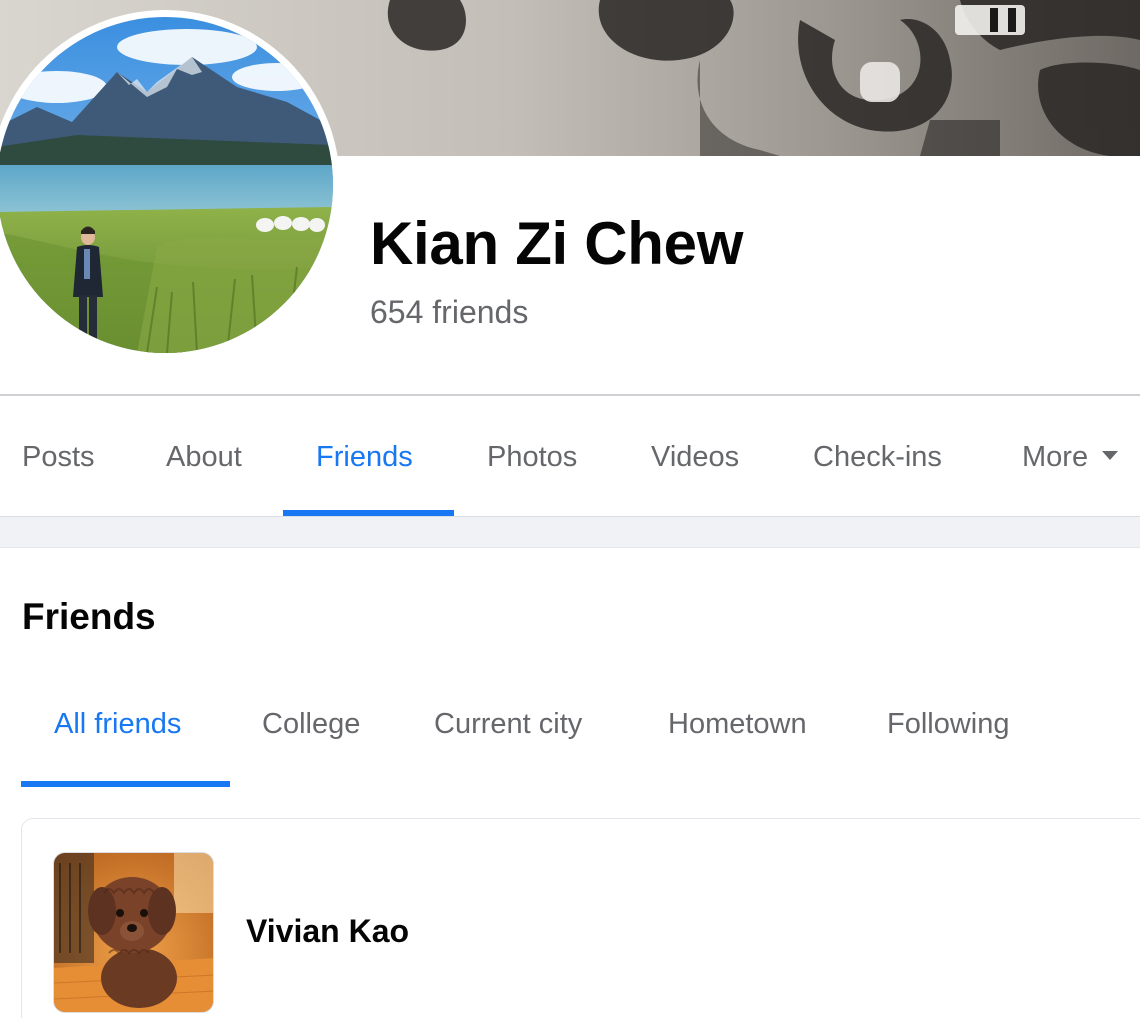  Describe the element at coordinates (877, 456) in the screenshot. I see `tab-check-ins: Check-ins` at that location.